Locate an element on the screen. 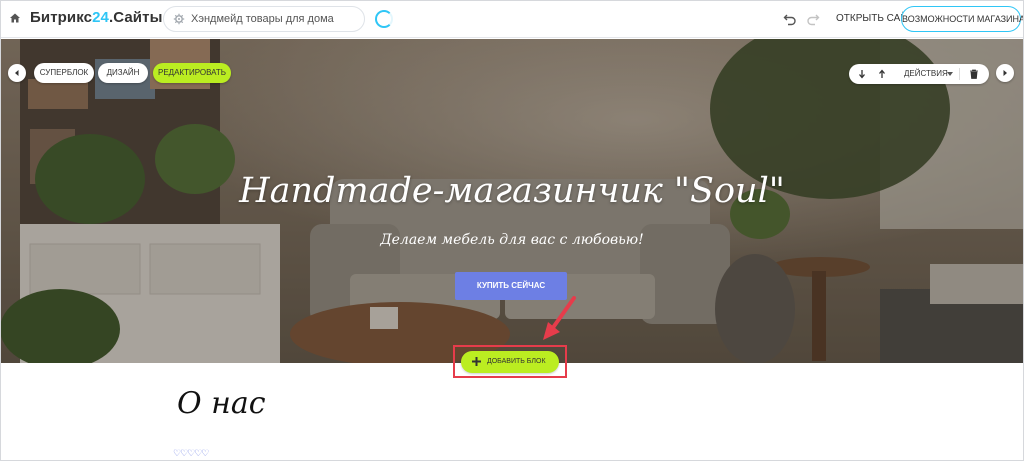 The height and width of the screenshot is (461, 1024). arrow-down-icon is located at coordinates (862, 74).